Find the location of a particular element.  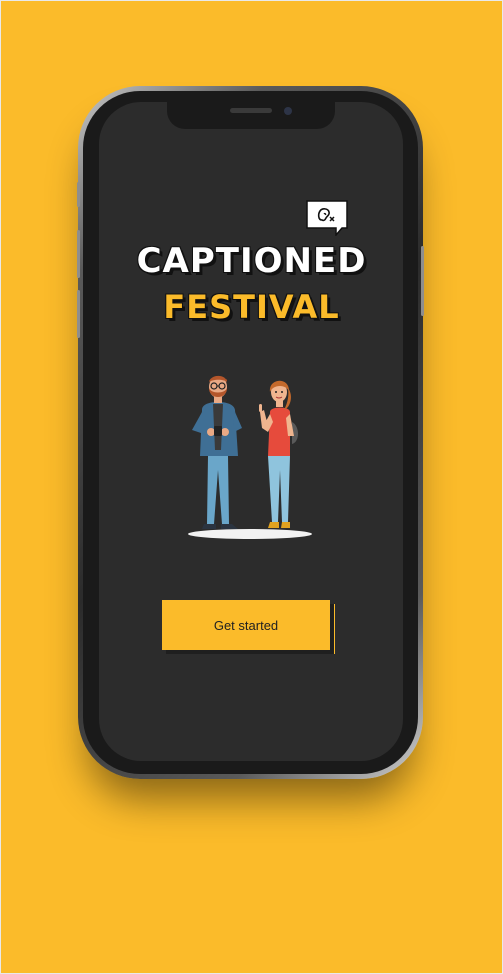

title-line-2: FESTIVAL is located at coordinates (251, 307).